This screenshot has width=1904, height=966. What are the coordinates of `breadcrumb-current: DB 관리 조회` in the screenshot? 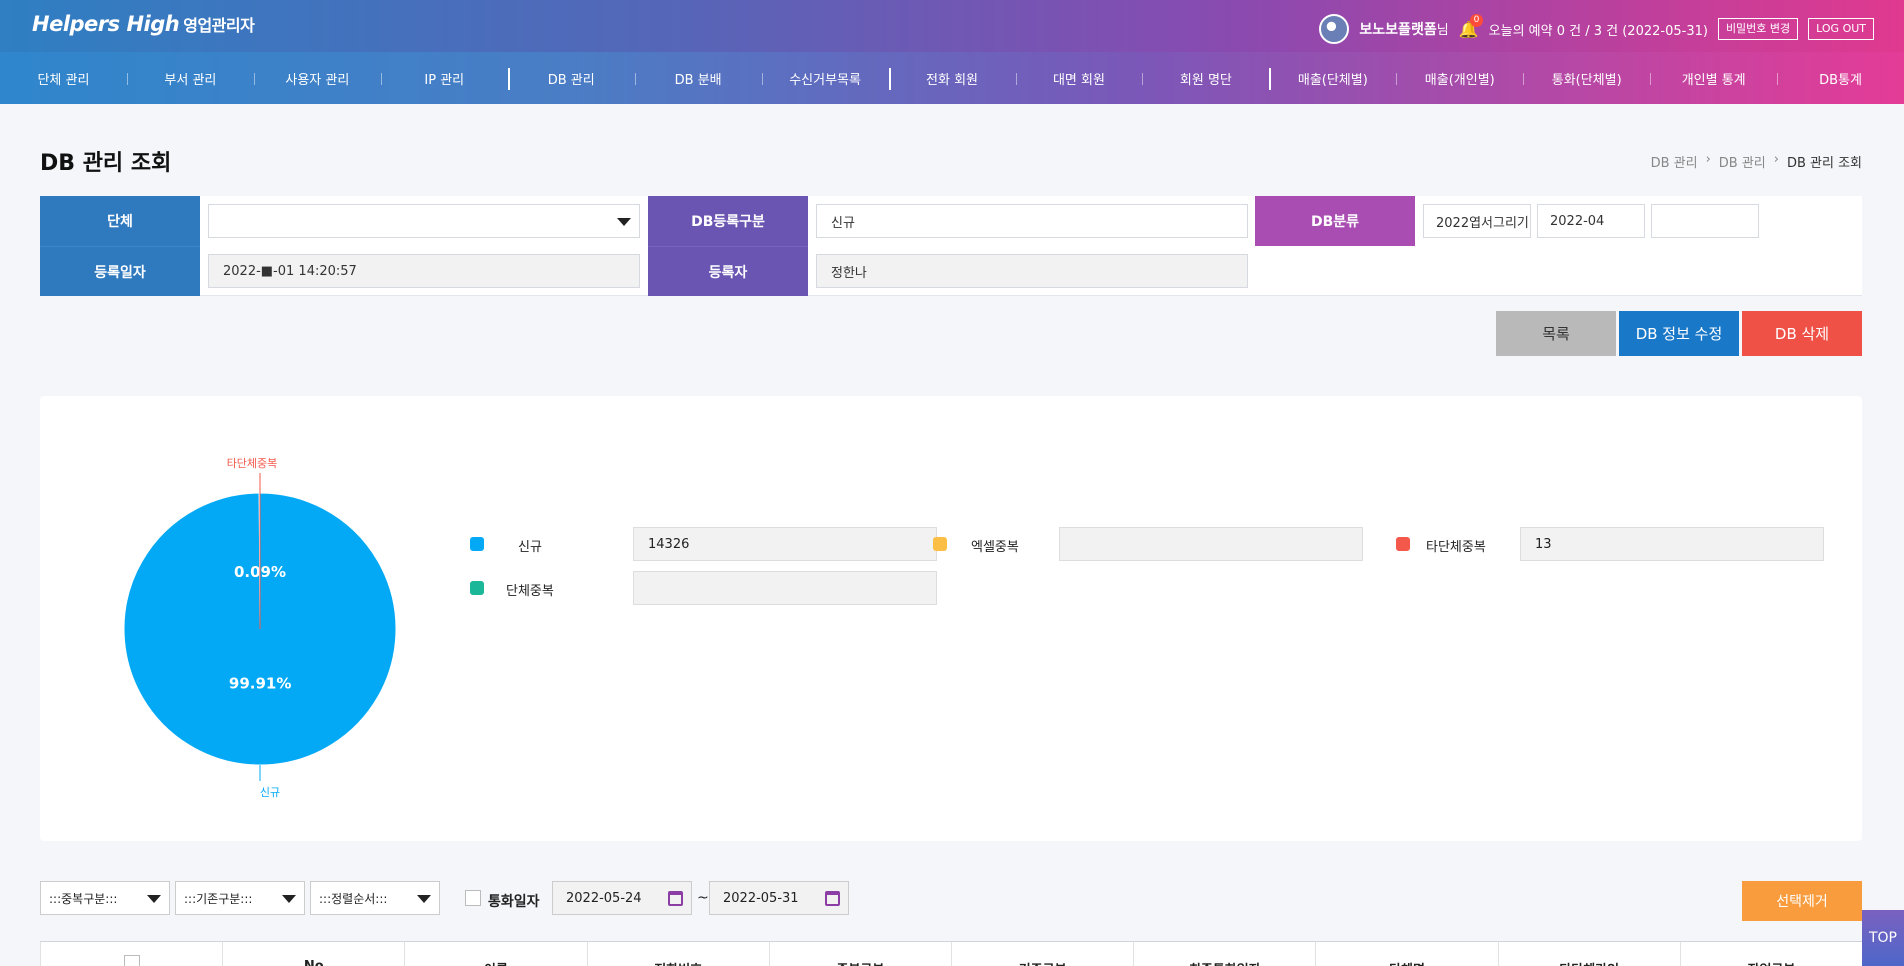 It's located at (1824, 163).